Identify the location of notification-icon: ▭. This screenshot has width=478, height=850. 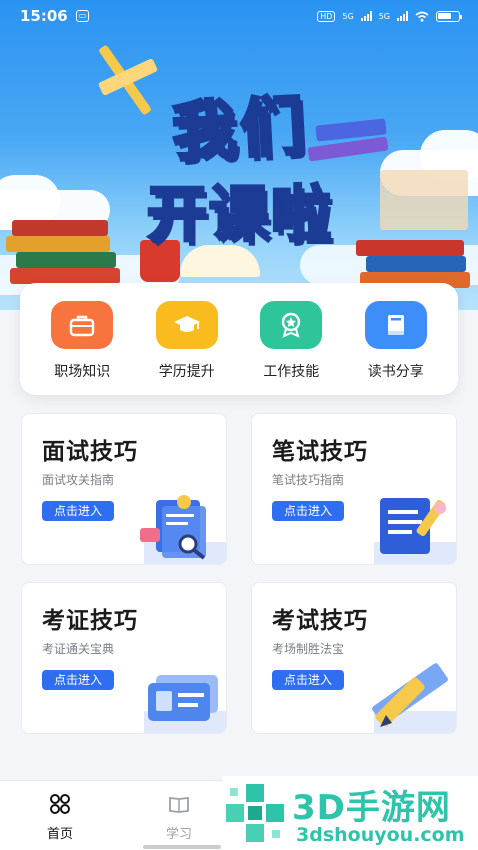
(82, 16).